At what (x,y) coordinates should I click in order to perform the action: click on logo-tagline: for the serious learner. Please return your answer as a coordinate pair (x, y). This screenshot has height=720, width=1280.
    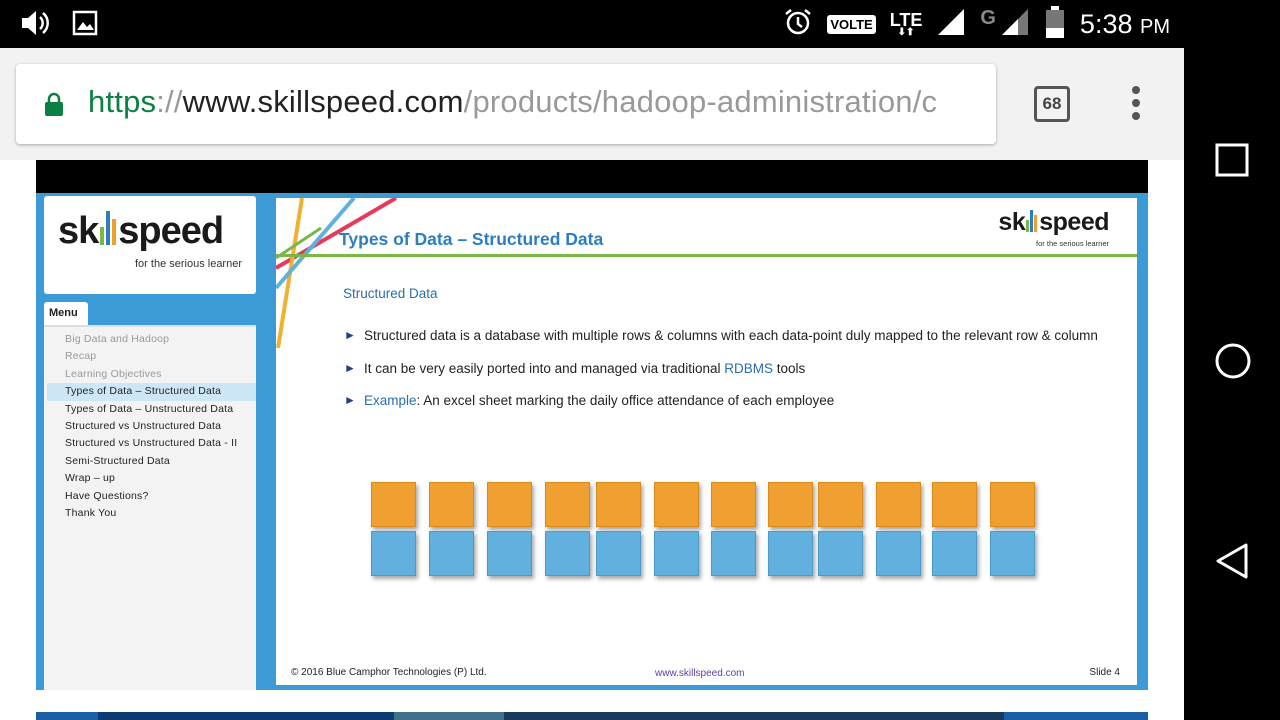
    Looking at the image, I should click on (188, 264).